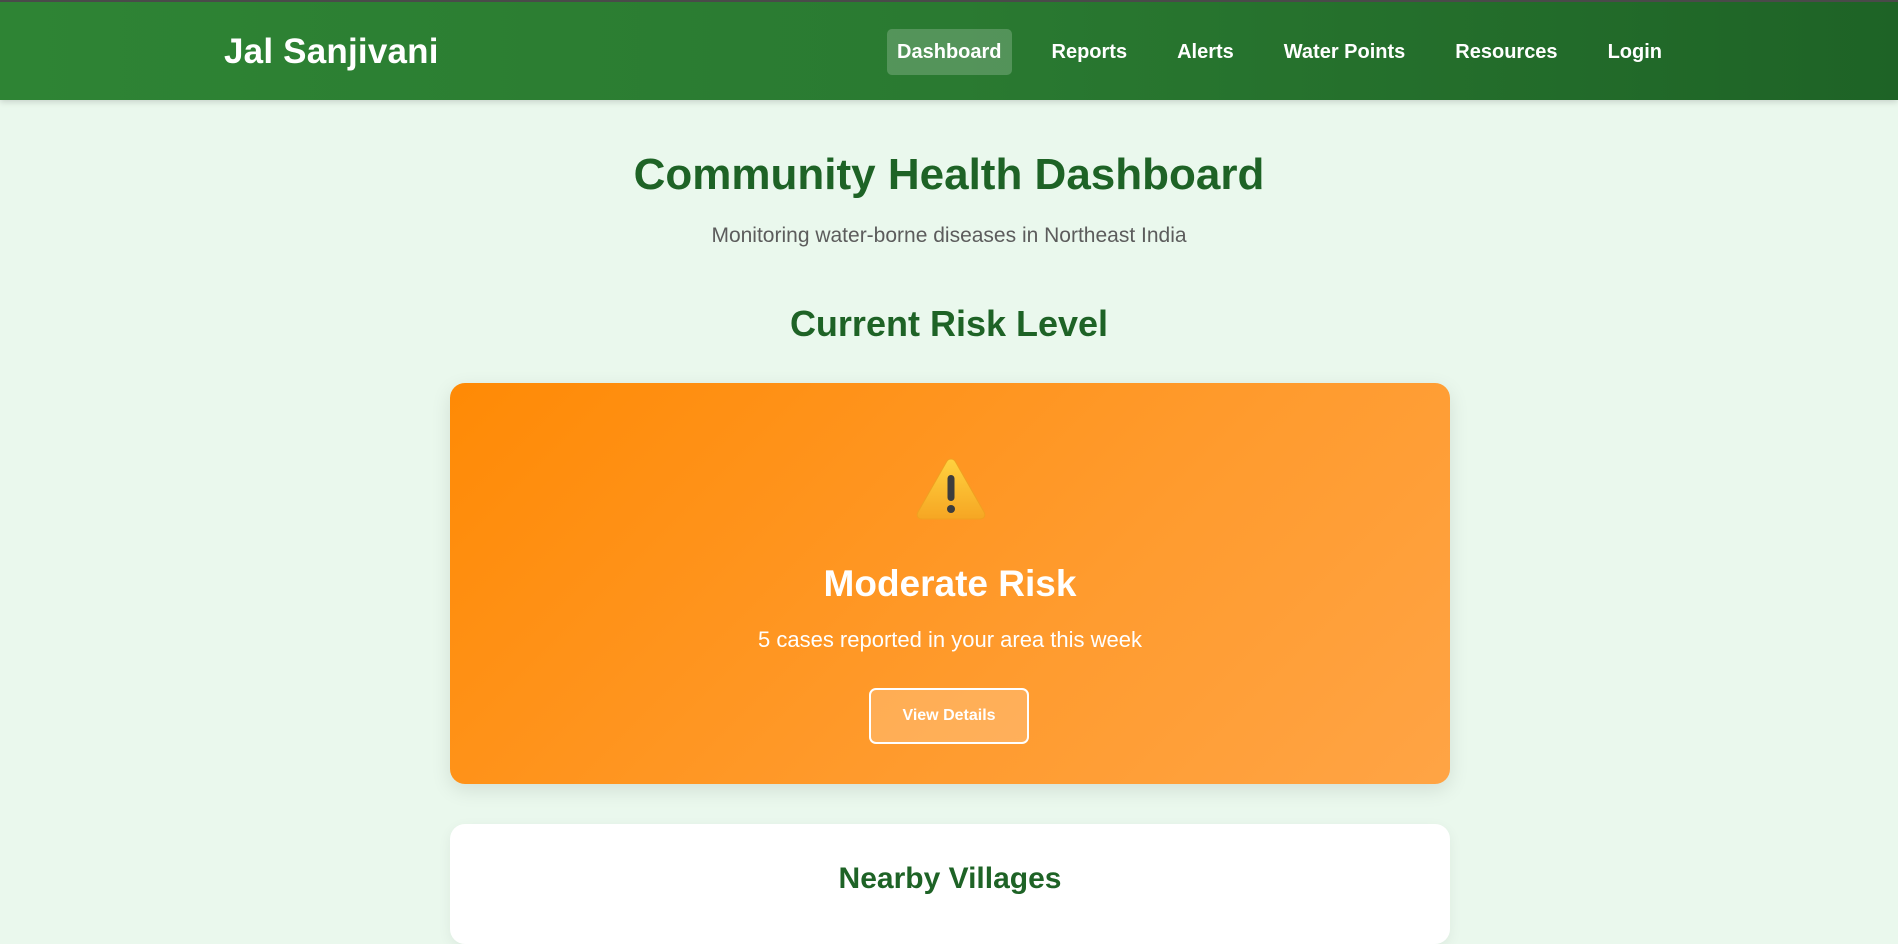  Describe the element at coordinates (949, 174) in the screenshot. I see `page-title: Community Health Dashboard` at that location.